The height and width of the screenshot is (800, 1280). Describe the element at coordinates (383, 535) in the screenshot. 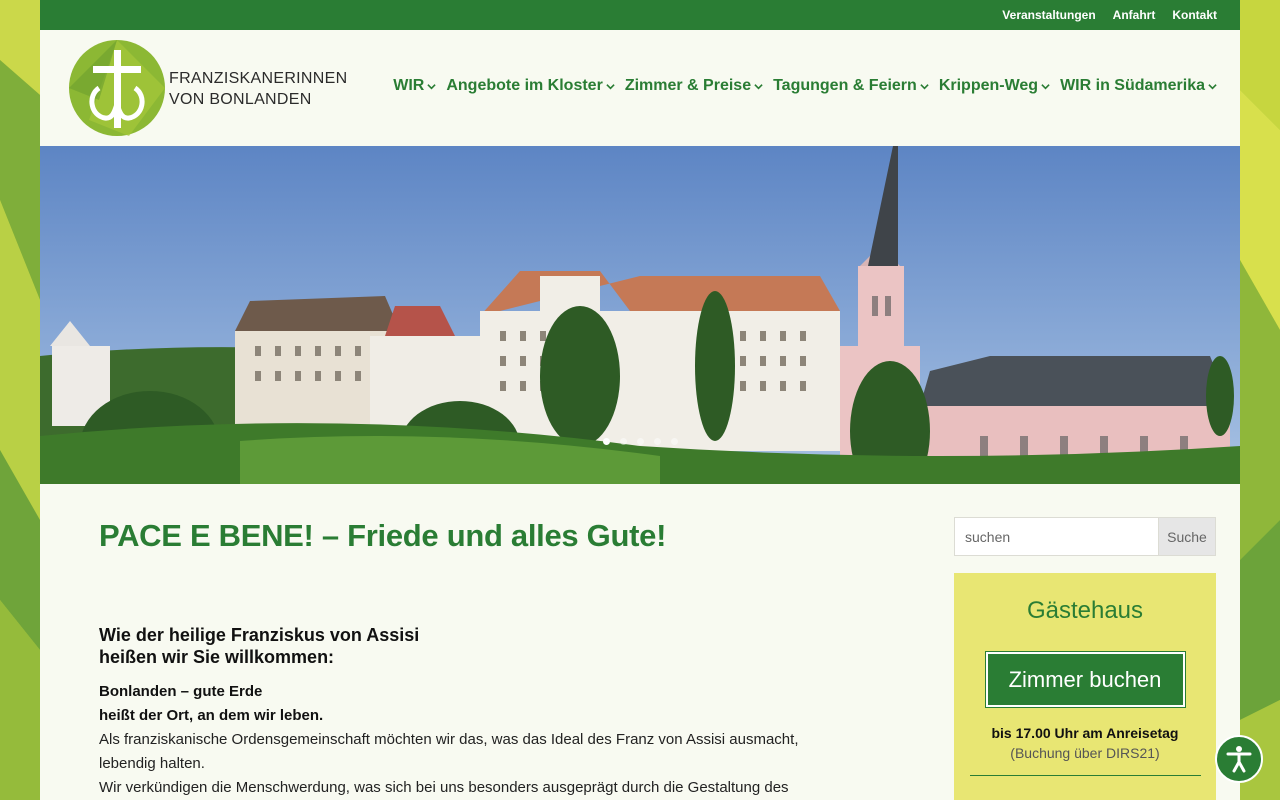

I see `page-title: PACE E BENE! – Friede und alles Gute!` at that location.